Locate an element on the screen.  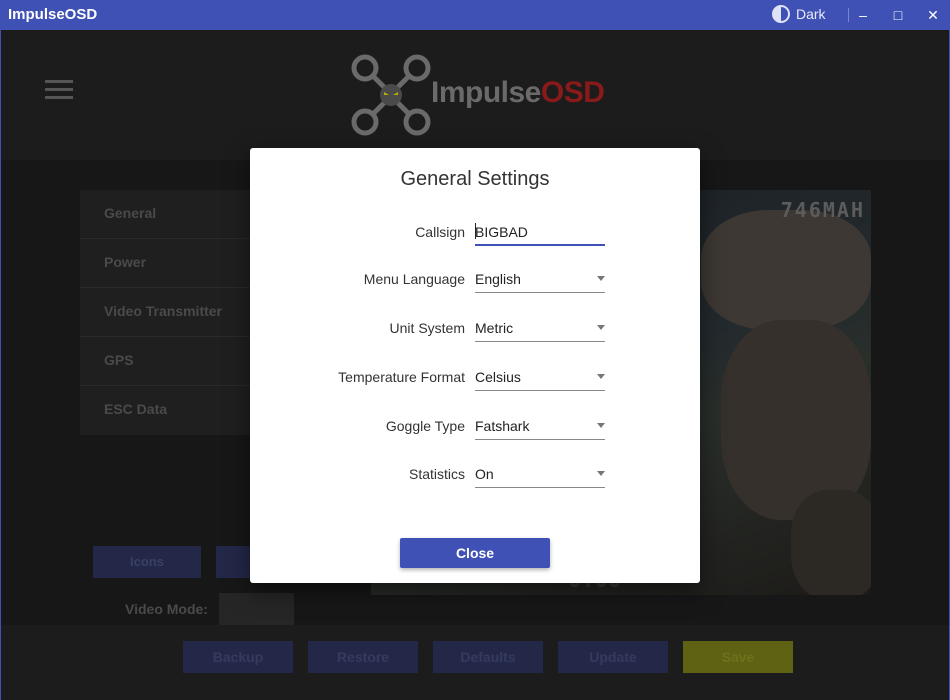
temperature-format-row: Temperature Format Celsius is located at coordinates (475, 376).